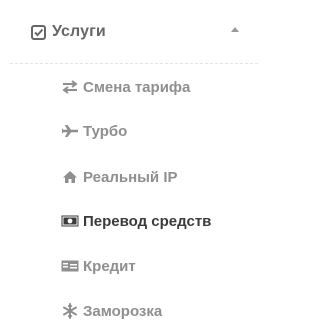 The width and height of the screenshot is (320, 332). I want to click on chevron-up-icon, so click(235, 29).